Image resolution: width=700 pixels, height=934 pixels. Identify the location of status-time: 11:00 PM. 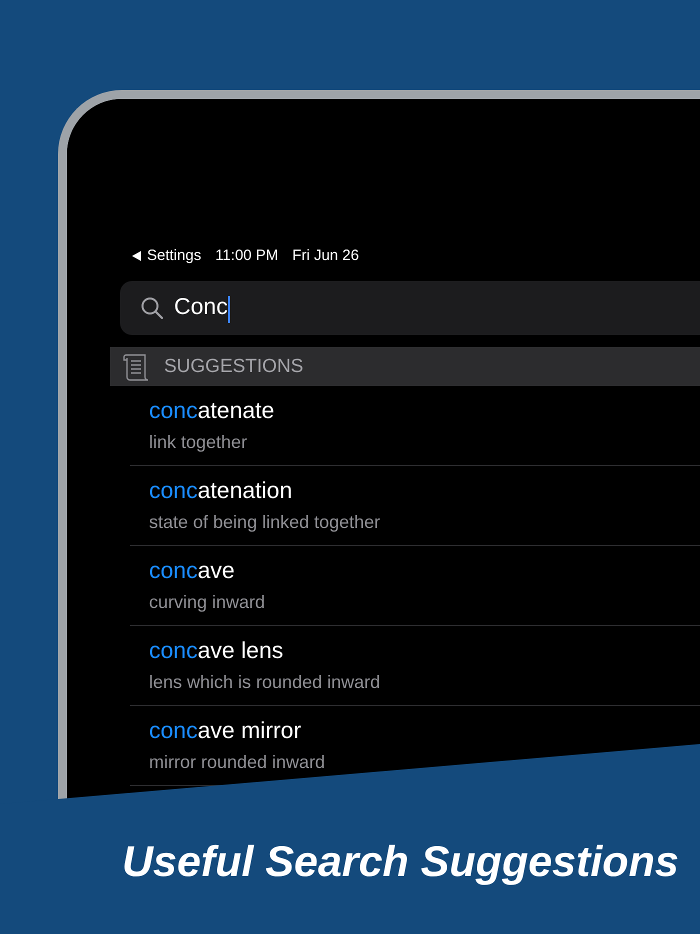
(246, 255).